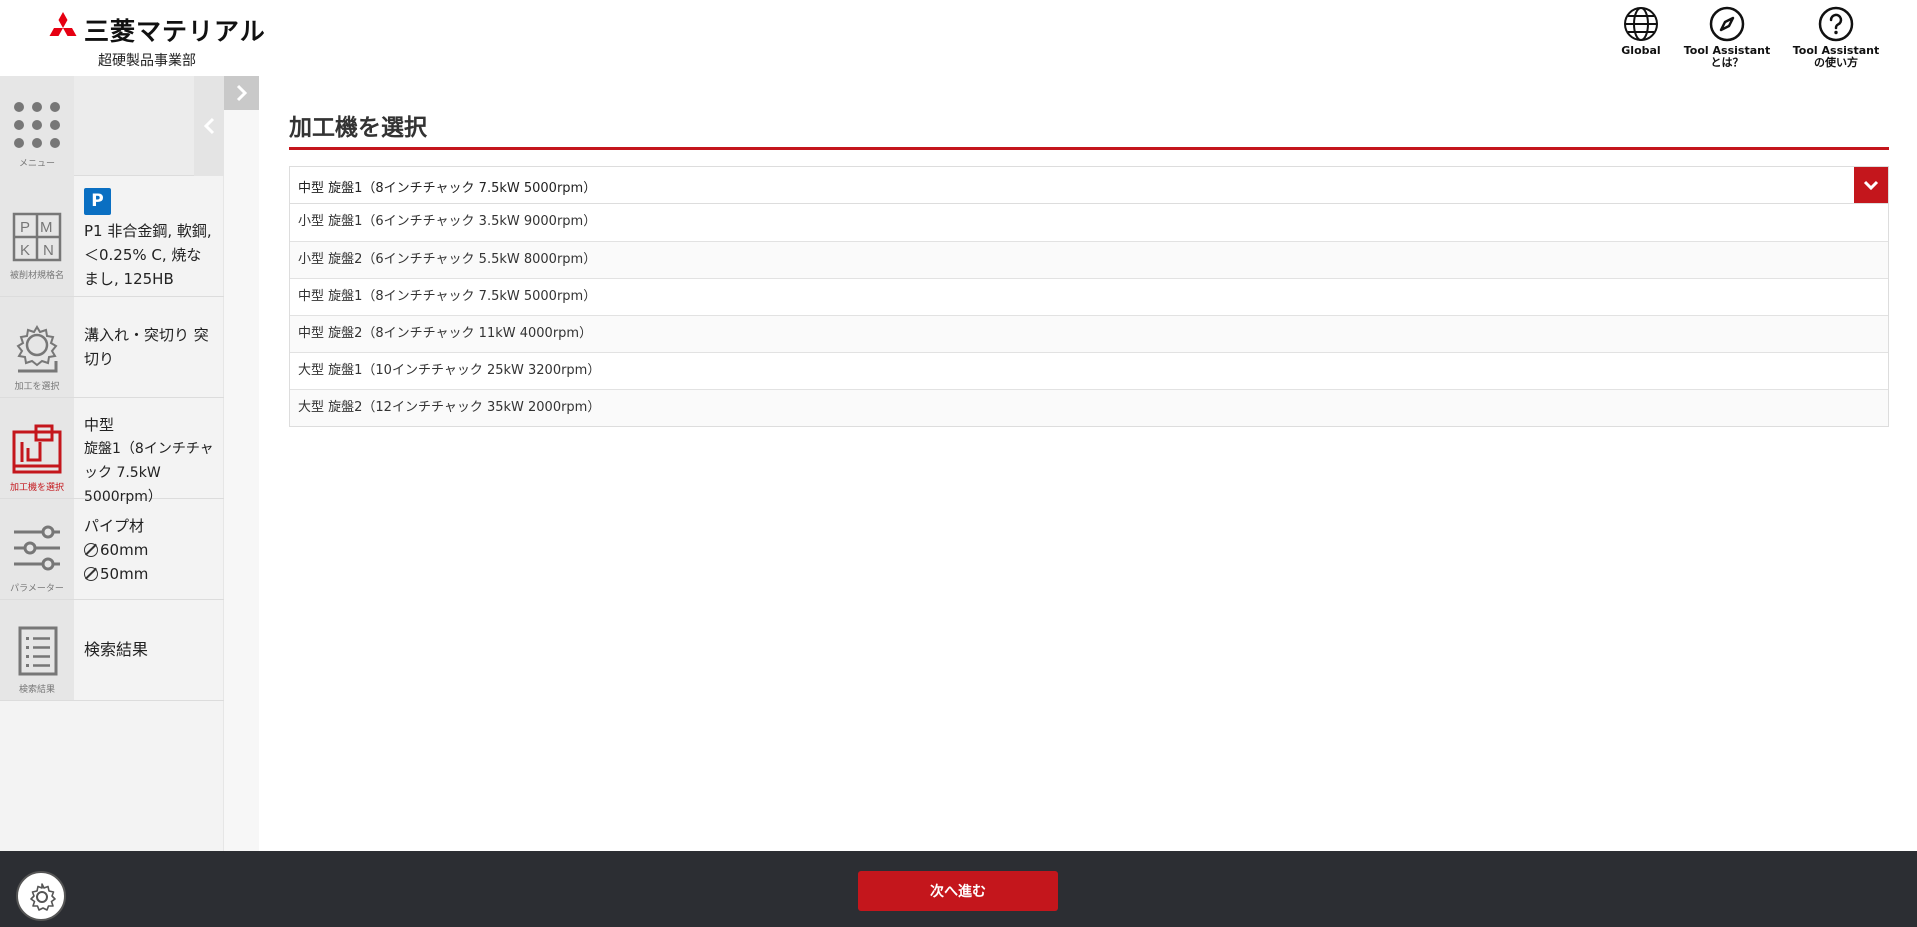  What do you see at coordinates (46, 227) in the screenshot?
I see `svg-text: M` at bounding box center [46, 227].